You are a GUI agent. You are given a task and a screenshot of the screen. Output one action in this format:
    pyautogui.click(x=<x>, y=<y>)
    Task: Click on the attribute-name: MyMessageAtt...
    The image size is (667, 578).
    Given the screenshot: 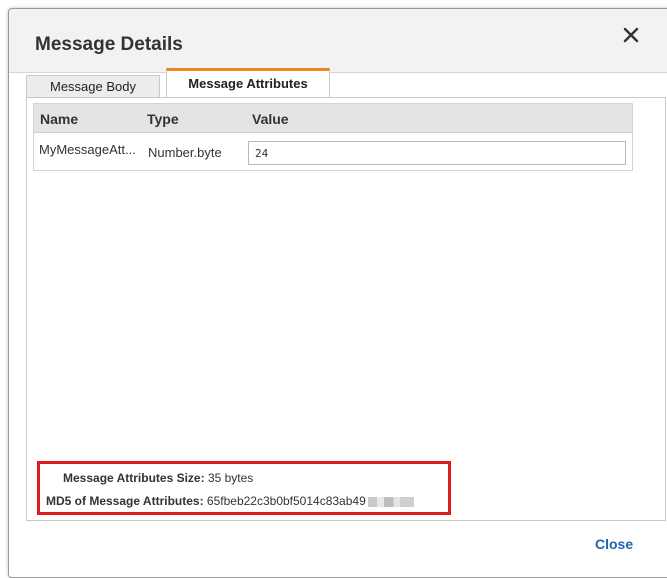 What is the action you would take?
    pyautogui.click(x=87, y=149)
    